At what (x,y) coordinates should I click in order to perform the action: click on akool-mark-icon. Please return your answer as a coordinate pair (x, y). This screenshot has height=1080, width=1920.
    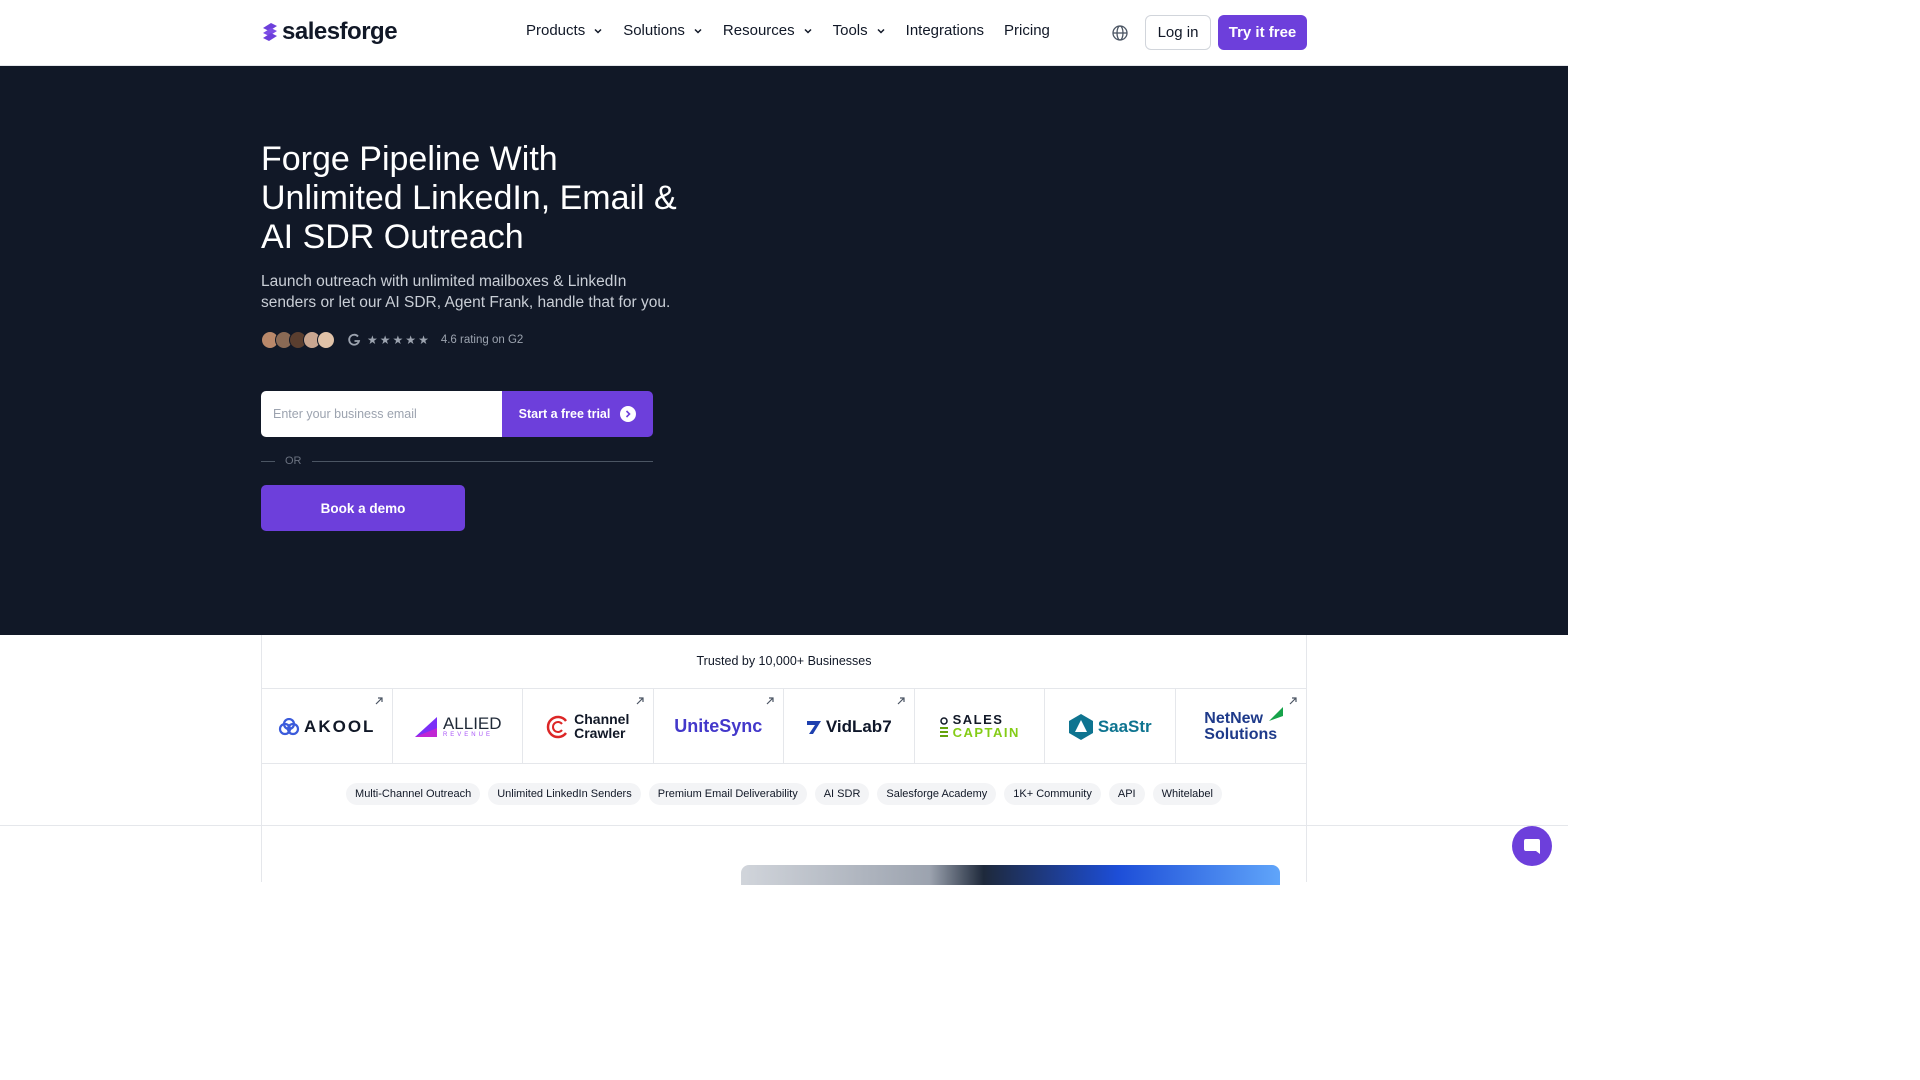
    Looking at the image, I should click on (289, 726).